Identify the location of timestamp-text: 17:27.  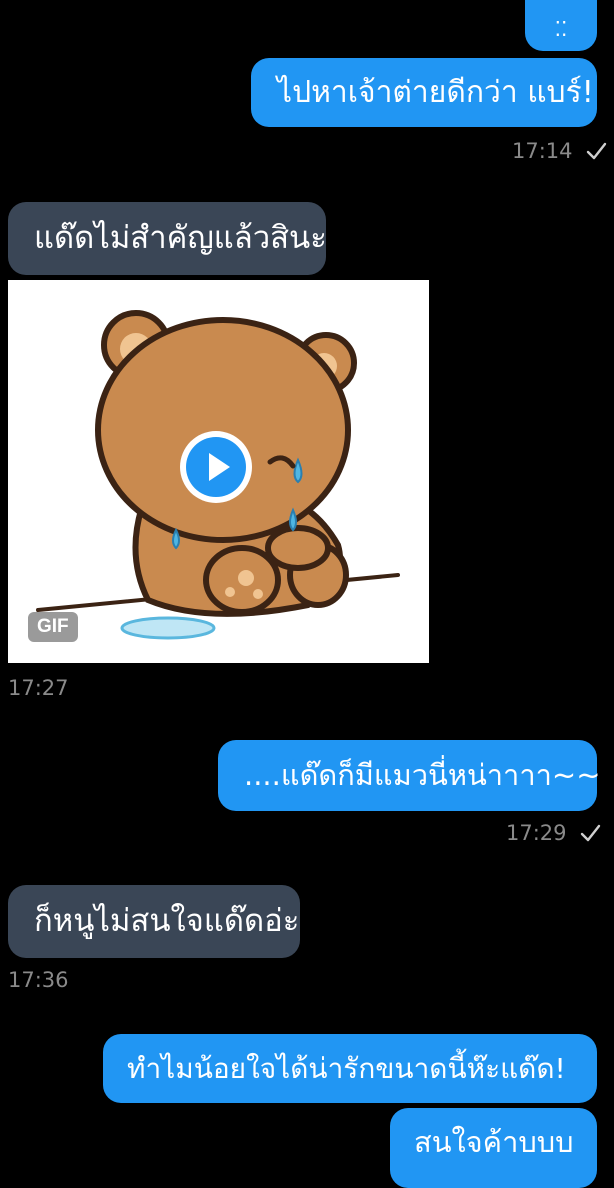
(38, 688).